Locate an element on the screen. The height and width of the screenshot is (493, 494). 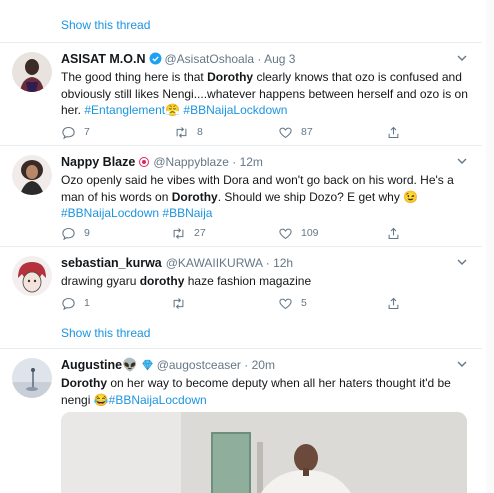
tweet-header: Augustine👽 @augostceaser · 20m is located at coordinates (168, 366).